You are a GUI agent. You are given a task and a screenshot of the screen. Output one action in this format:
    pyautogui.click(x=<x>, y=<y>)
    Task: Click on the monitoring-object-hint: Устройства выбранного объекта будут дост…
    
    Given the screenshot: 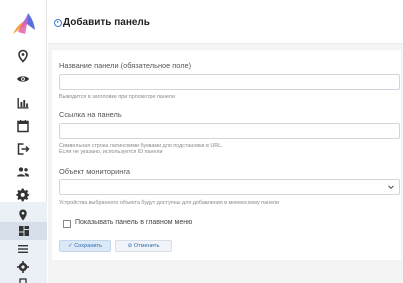 What is the action you would take?
    pyautogui.click(x=169, y=203)
    